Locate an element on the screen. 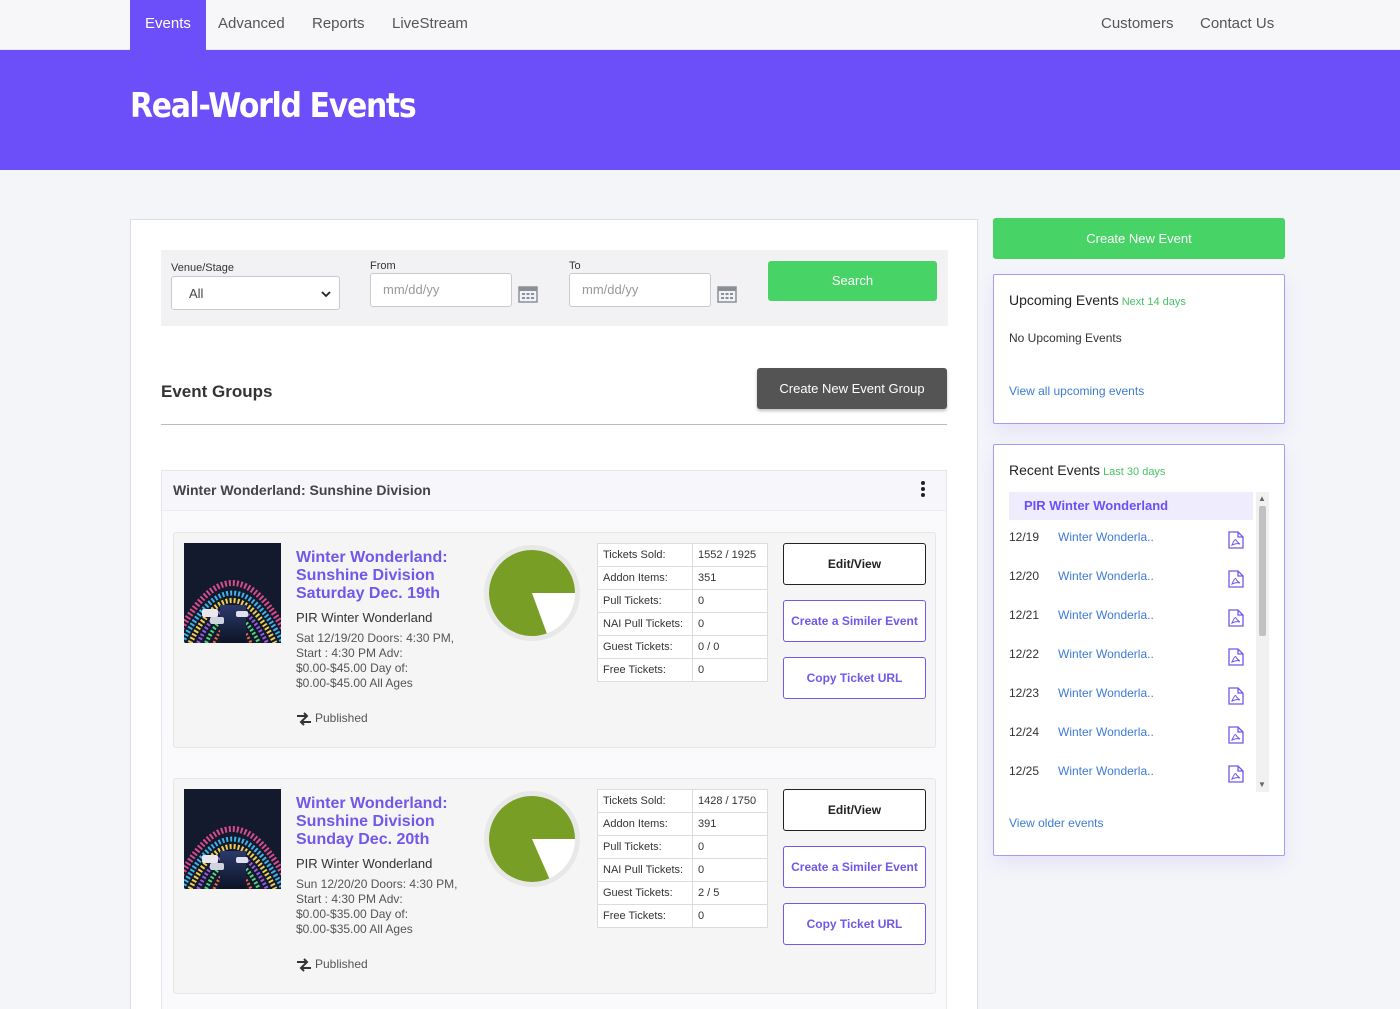 The width and height of the screenshot is (1400, 1009). stat-label: Guest Tickets: is located at coordinates (645, 647).